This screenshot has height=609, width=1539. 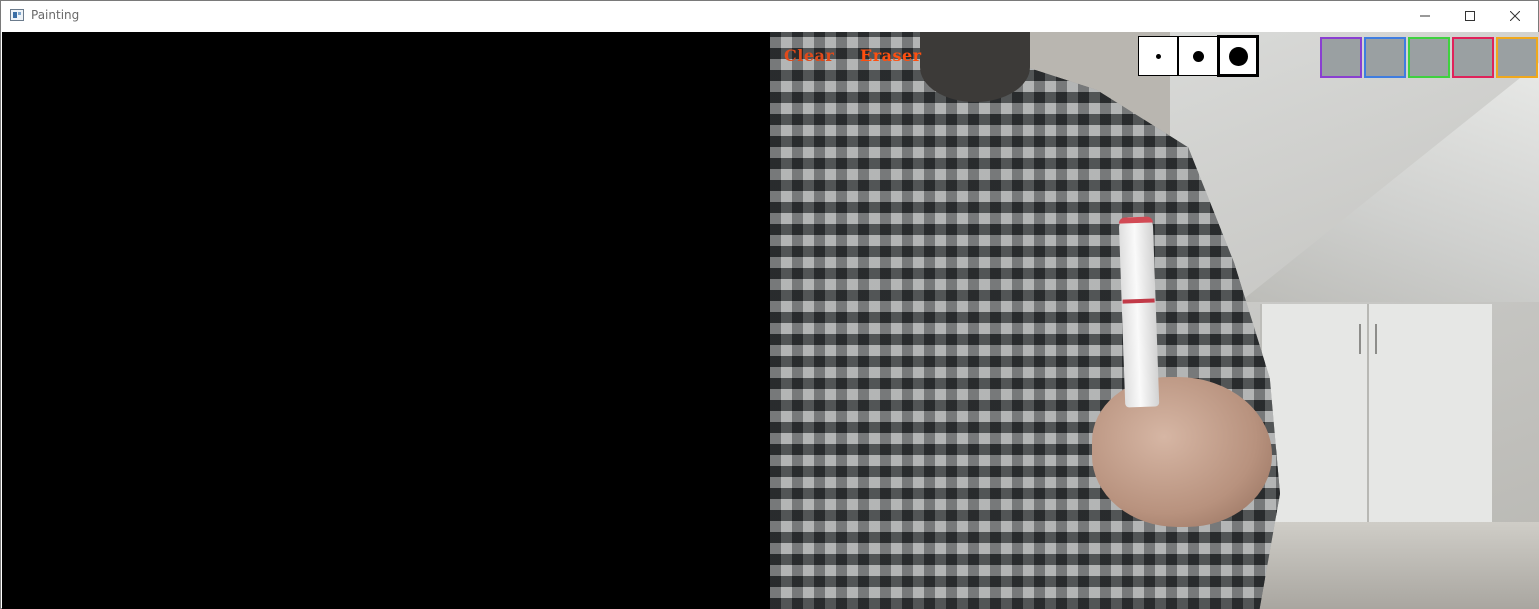 I want to click on close-button, so click(x=1515, y=16).